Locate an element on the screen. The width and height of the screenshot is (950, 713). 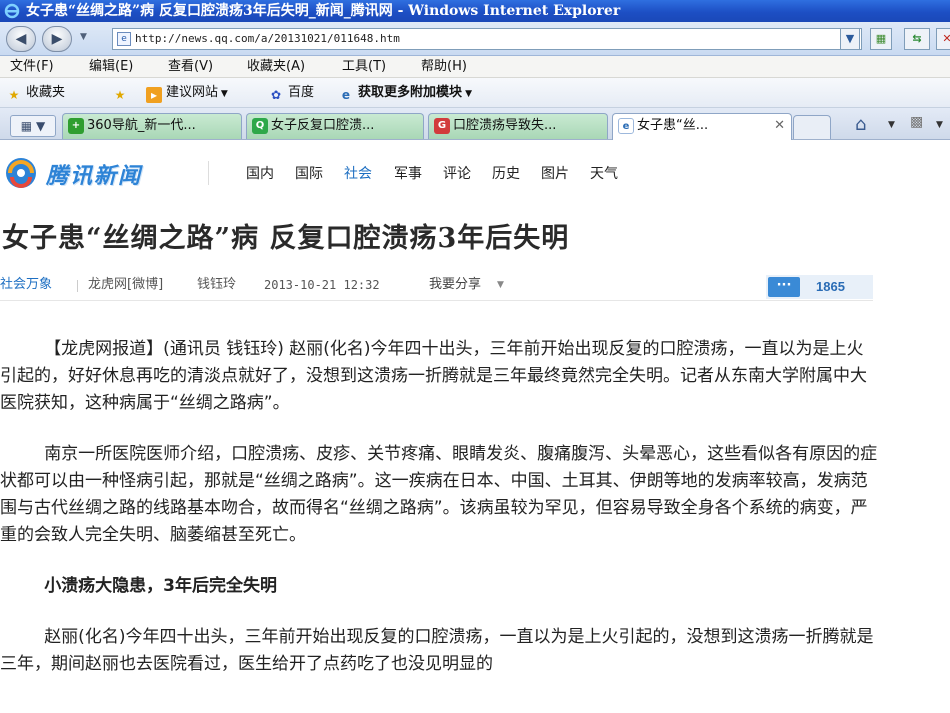
favorites-label: 收藏夹 is located at coordinates (46, 92).